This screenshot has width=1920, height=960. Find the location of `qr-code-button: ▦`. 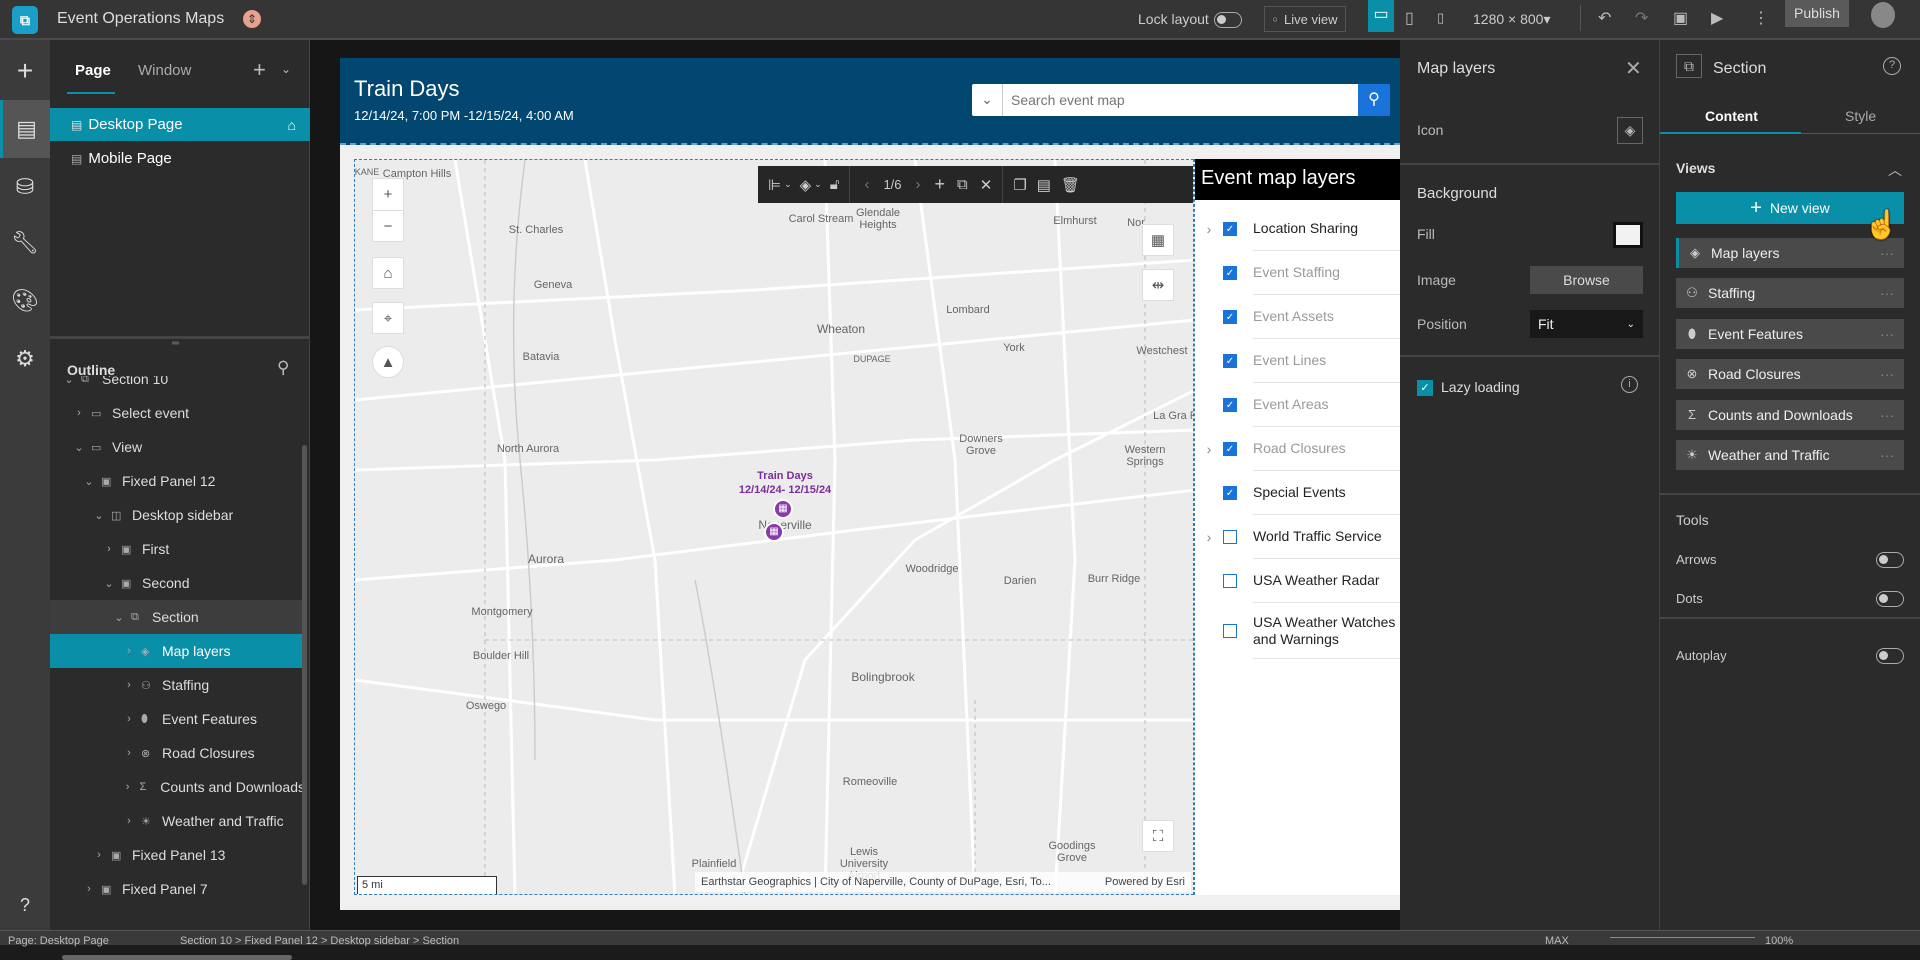

qr-code-button: ▦ is located at coordinates (1158, 240).